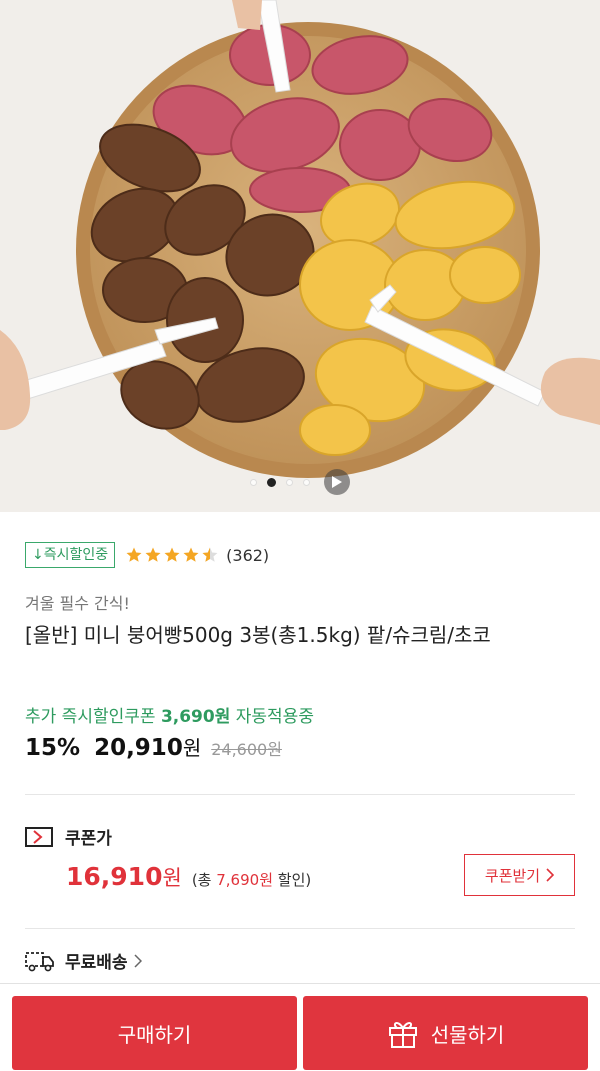 This screenshot has height=1071, width=600. What do you see at coordinates (172, 878) in the screenshot?
I see `coupon-price-unit: 원` at bounding box center [172, 878].